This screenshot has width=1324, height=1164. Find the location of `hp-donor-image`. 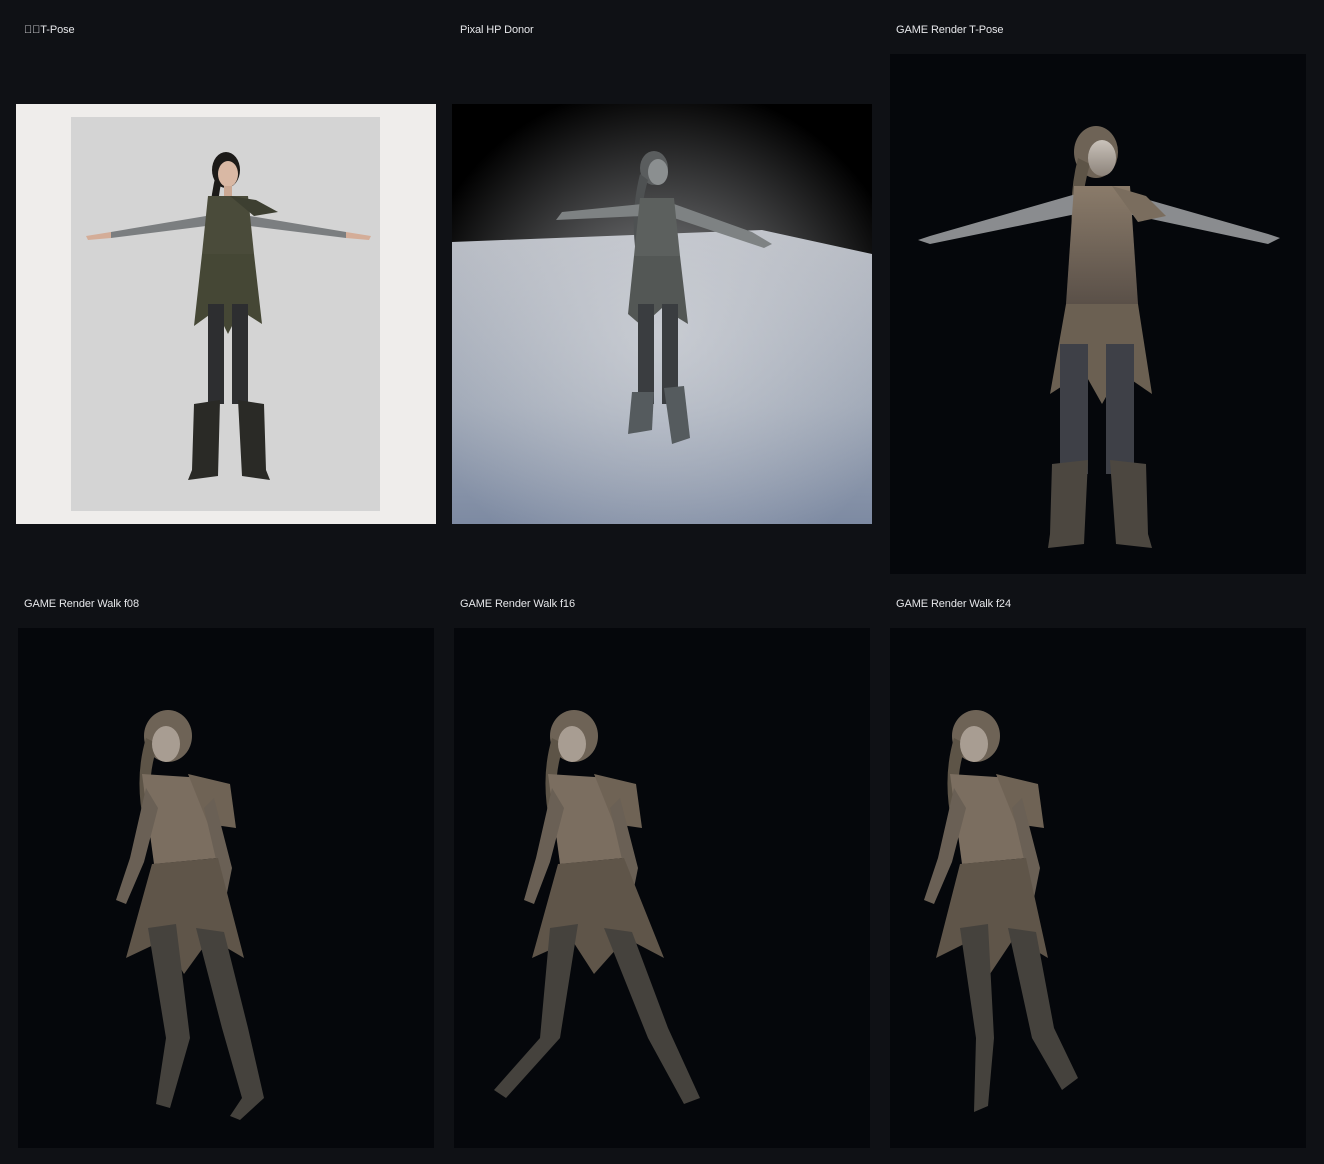

hp-donor-image is located at coordinates (662, 314).